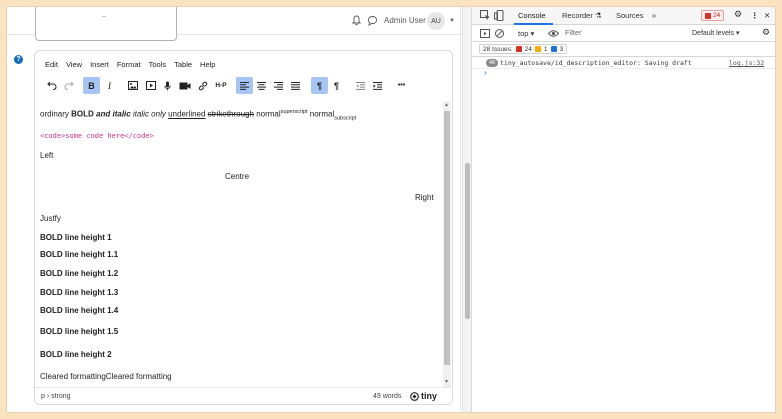 The image size is (782, 419). I want to click on error-count-badge: 24, so click(713, 15).